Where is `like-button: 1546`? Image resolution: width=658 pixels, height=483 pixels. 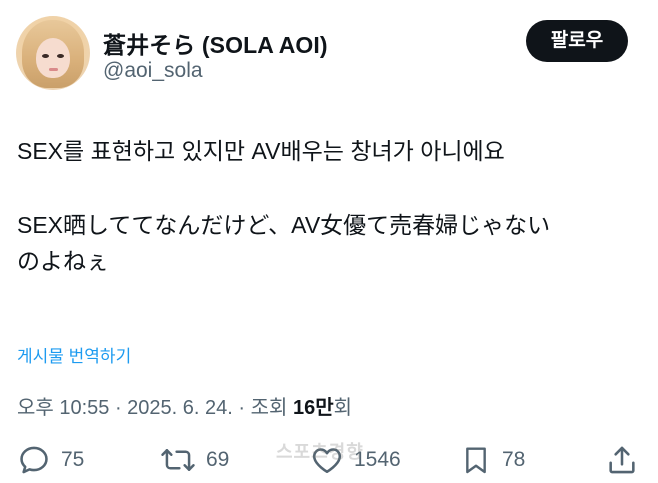 like-button: 1546 is located at coordinates (355, 460).